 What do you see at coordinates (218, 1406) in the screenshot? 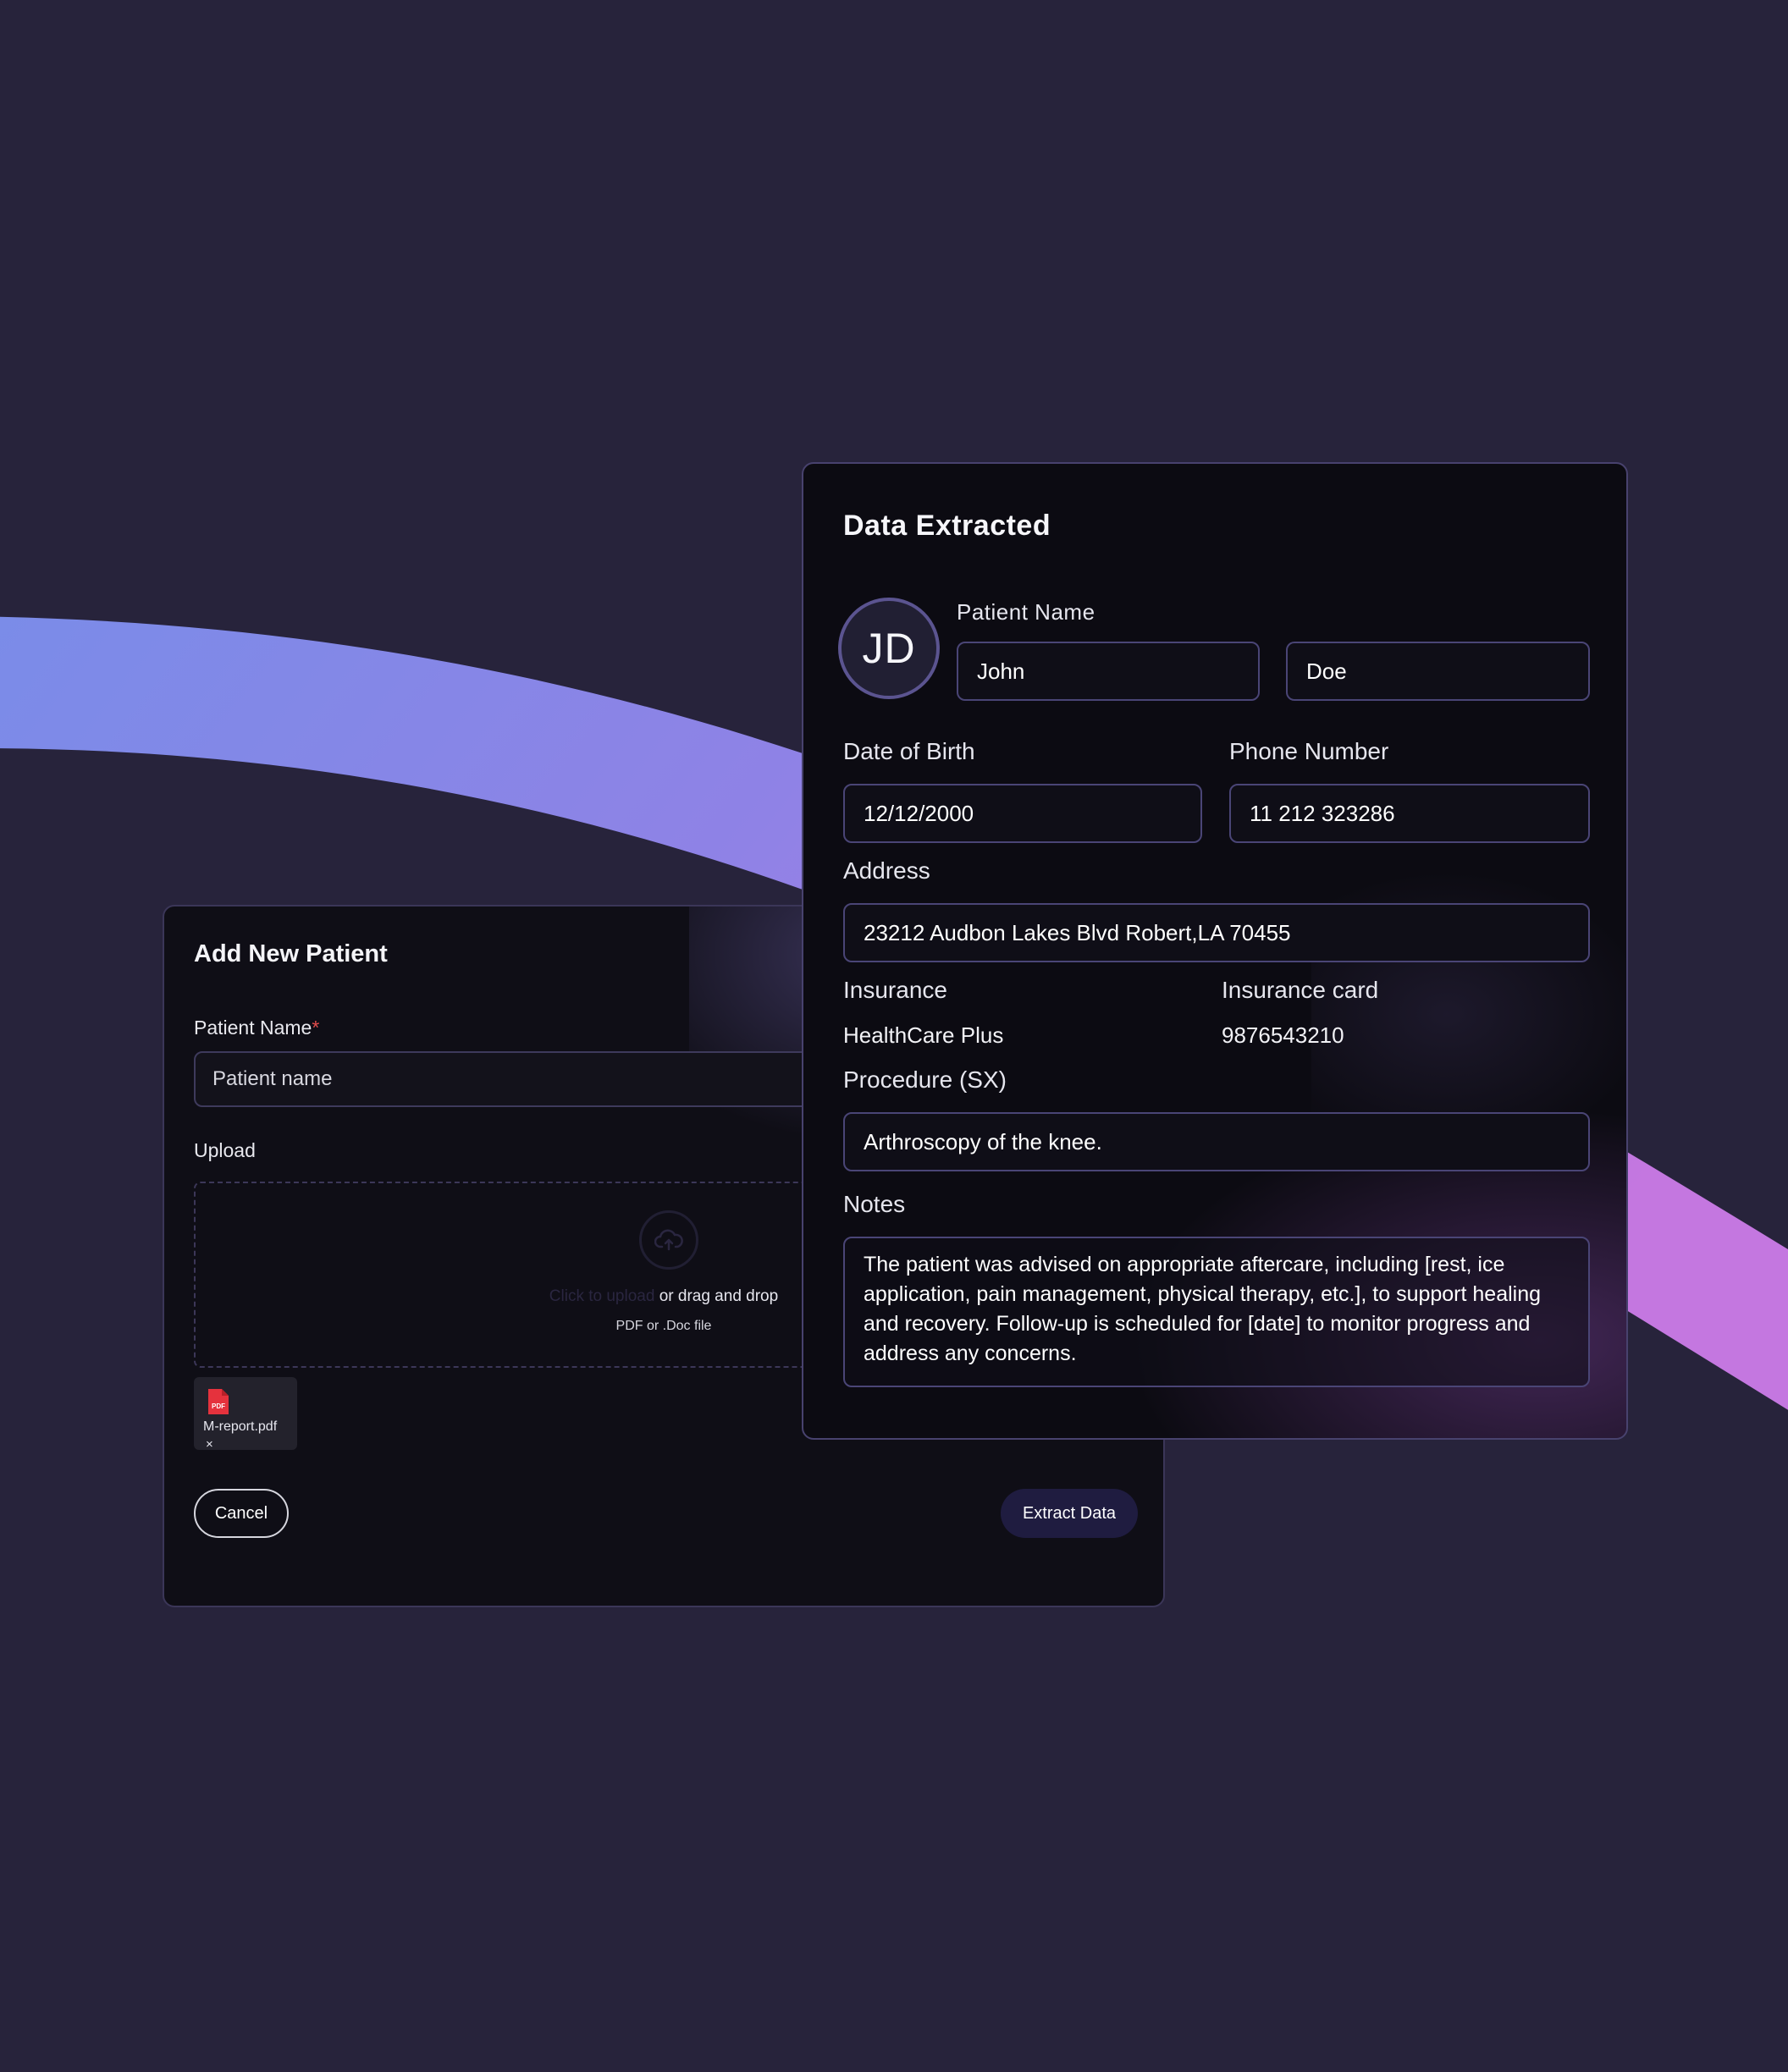
I see `pdf-icon-text: PDF` at bounding box center [218, 1406].